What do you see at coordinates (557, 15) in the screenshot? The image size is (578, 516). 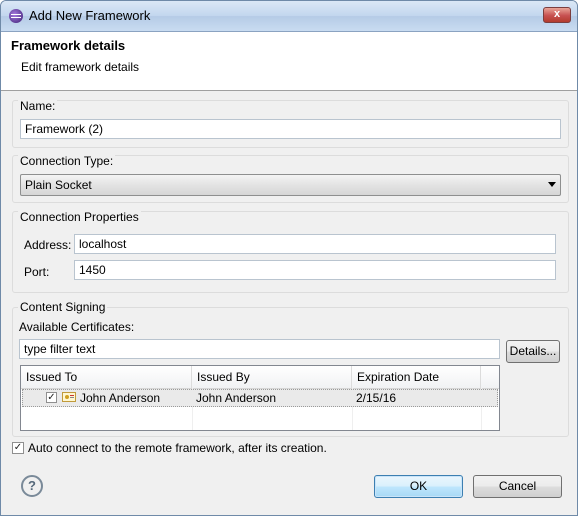 I see `close-button: x` at bounding box center [557, 15].